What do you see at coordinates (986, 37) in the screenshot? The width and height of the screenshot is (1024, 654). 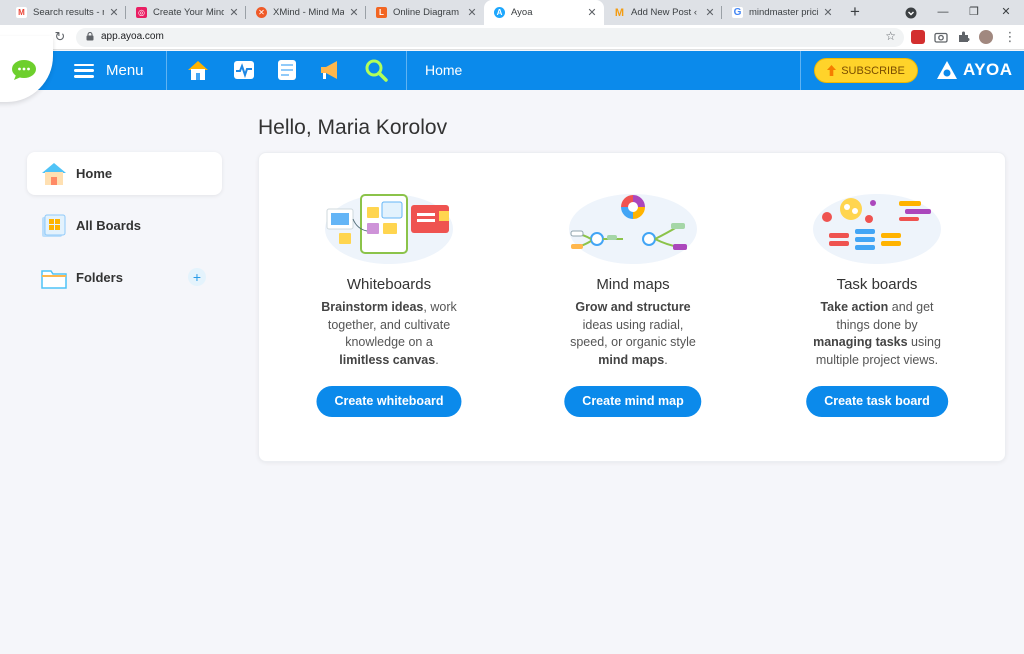 I see `profile-avatar` at bounding box center [986, 37].